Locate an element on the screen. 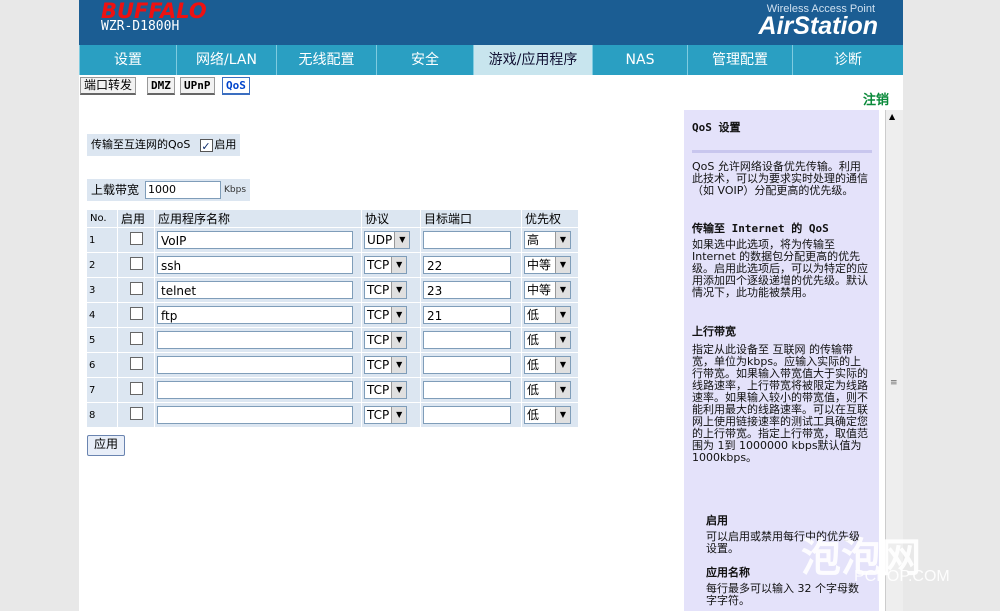 The width and height of the screenshot is (1000, 611). port-input: 22 is located at coordinates (467, 265).